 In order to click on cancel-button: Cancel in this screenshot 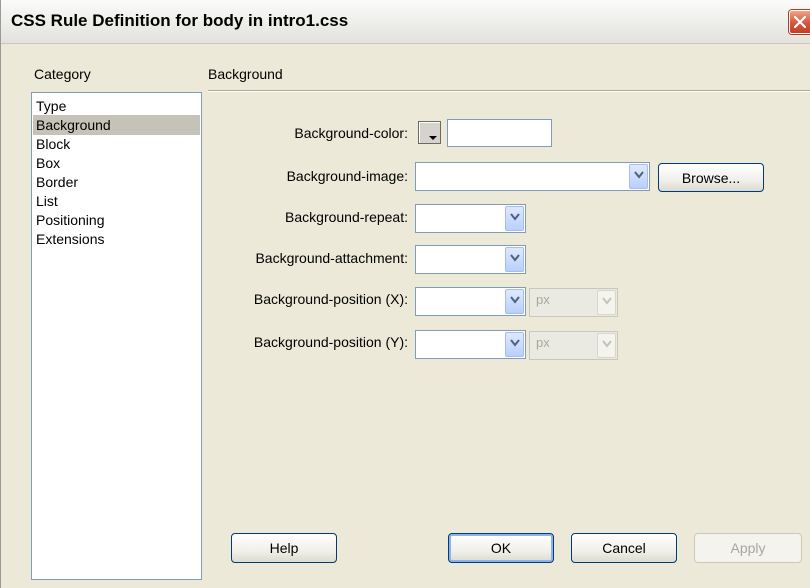, I will do `click(624, 548)`.